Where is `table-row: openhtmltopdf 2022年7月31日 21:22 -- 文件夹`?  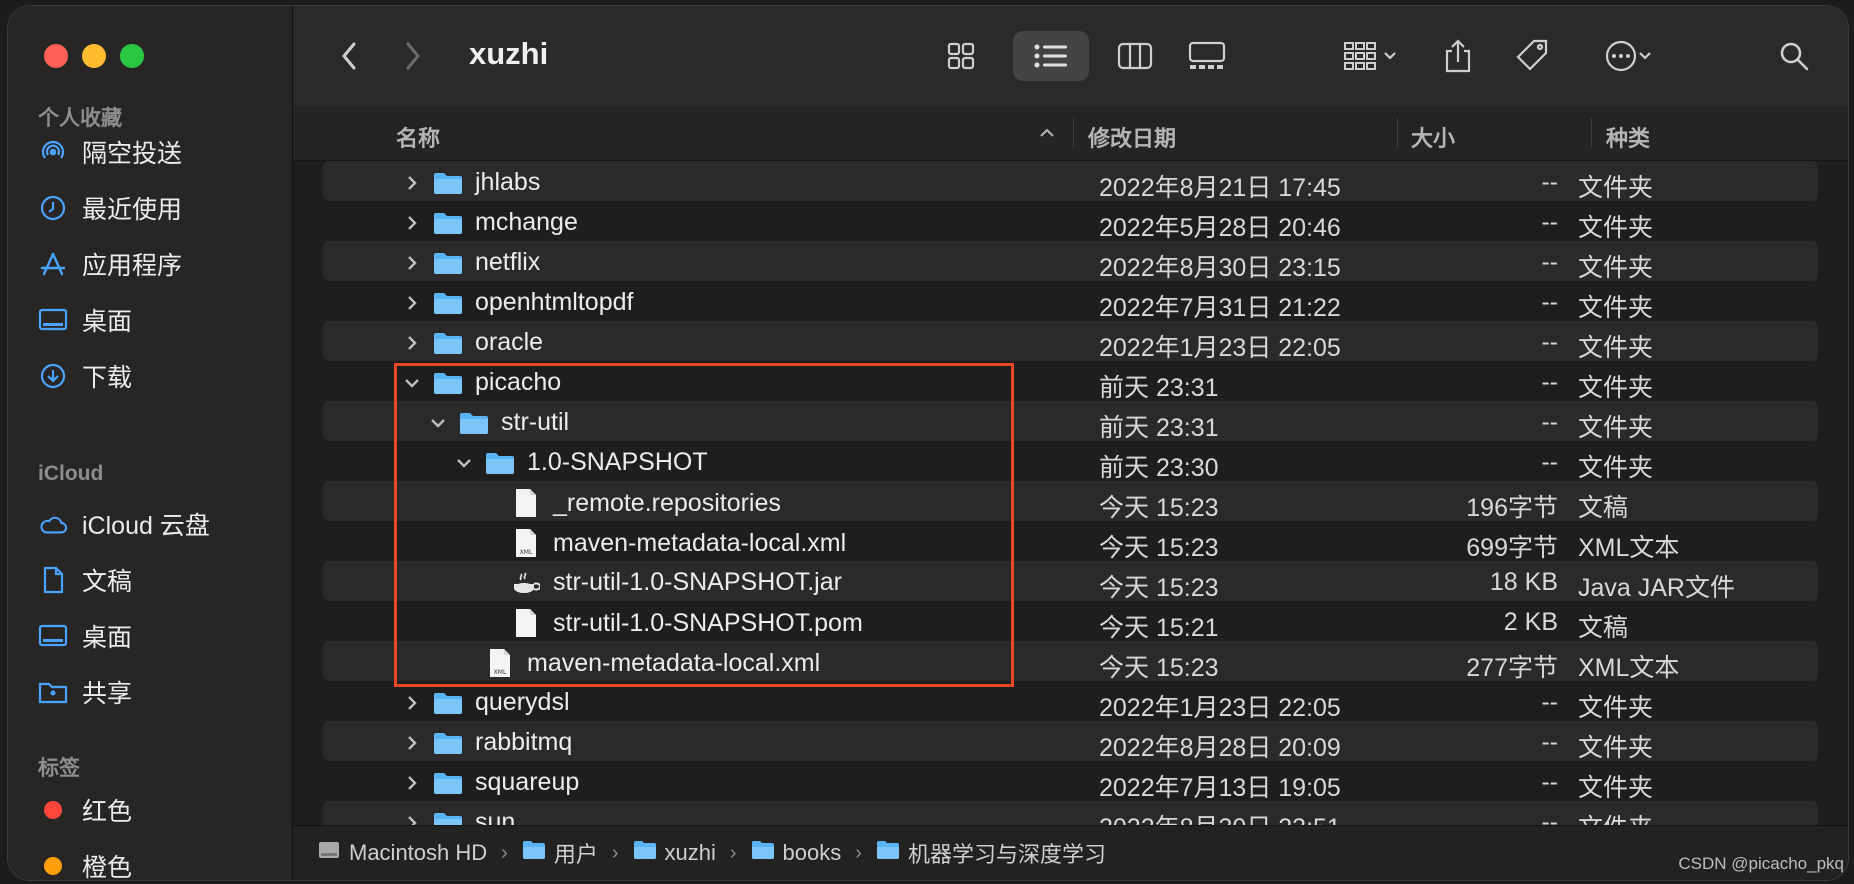
table-row: openhtmltopdf 2022年7月31日 21:22 -- 文件夹 is located at coordinates (1070, 301).